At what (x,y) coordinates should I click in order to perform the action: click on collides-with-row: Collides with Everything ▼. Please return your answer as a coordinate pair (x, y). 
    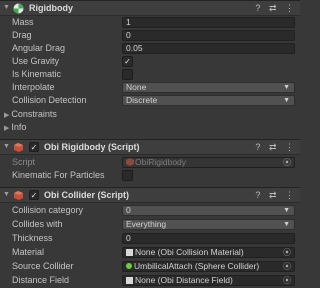
    Looking at the image, I should click on (150, 224).